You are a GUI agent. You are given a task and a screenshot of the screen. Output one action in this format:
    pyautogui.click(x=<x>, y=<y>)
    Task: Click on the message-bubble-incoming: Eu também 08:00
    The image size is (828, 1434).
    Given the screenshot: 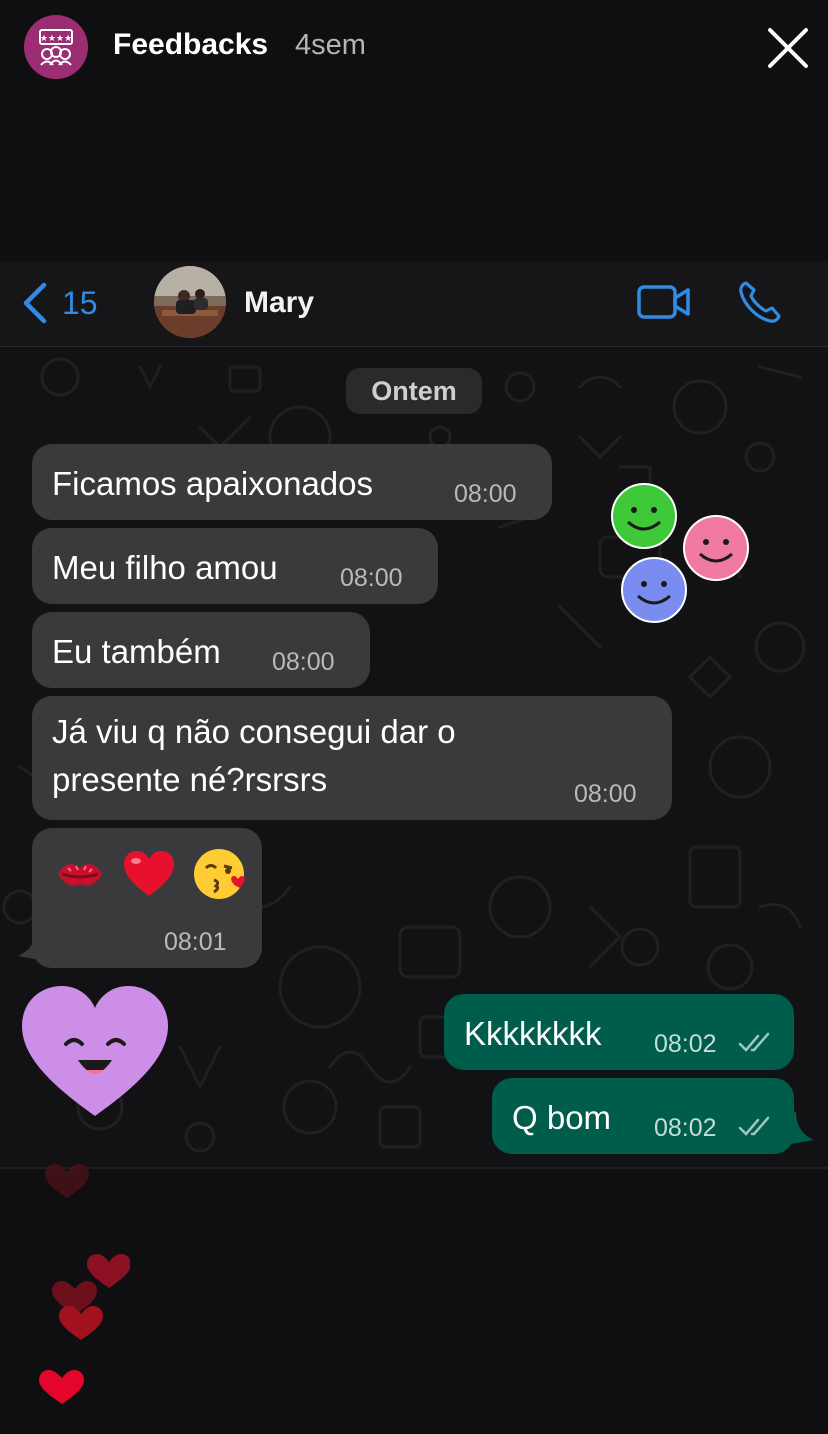 What is the action you would take?
    pyautogui.click(x=201, y=650)
    